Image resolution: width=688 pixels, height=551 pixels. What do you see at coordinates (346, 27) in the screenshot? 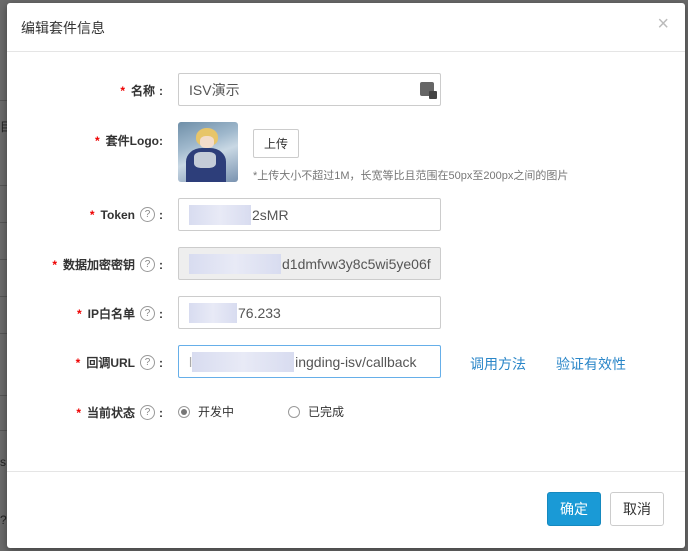
I see `dialog-header: 编辑套件信息 ×` at bounding box center [346, 27].